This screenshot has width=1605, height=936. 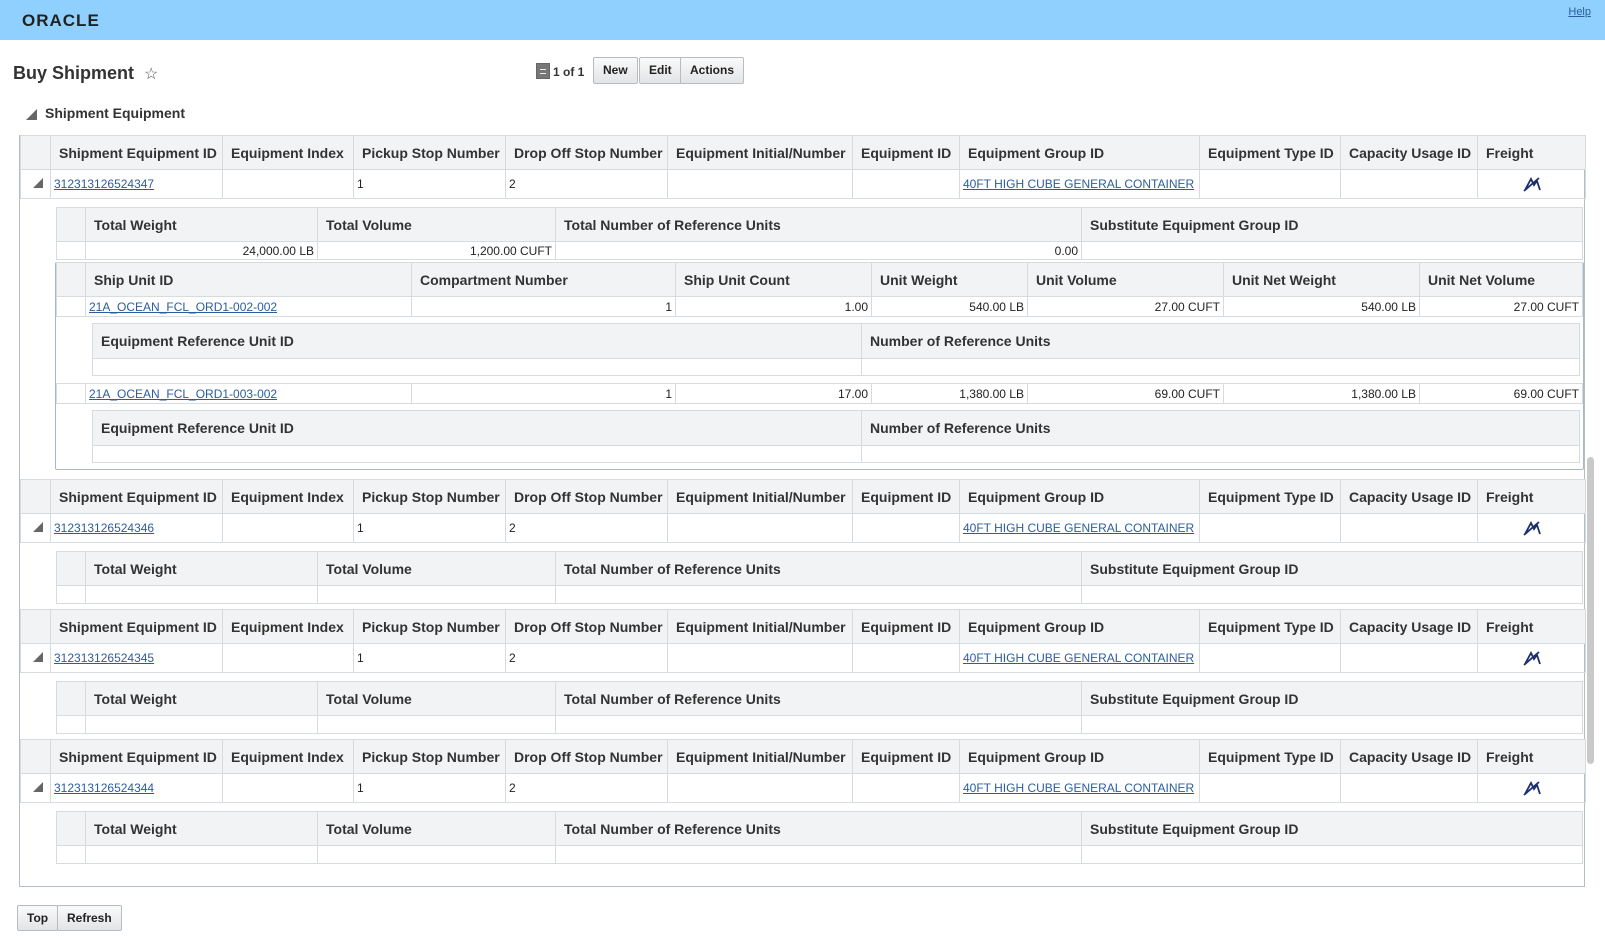 What do you see at coordinates (104, 528) in the screenshot?
I see `shipment-equipment-id-link: 312313126524346` at bounding box center [104, 528].